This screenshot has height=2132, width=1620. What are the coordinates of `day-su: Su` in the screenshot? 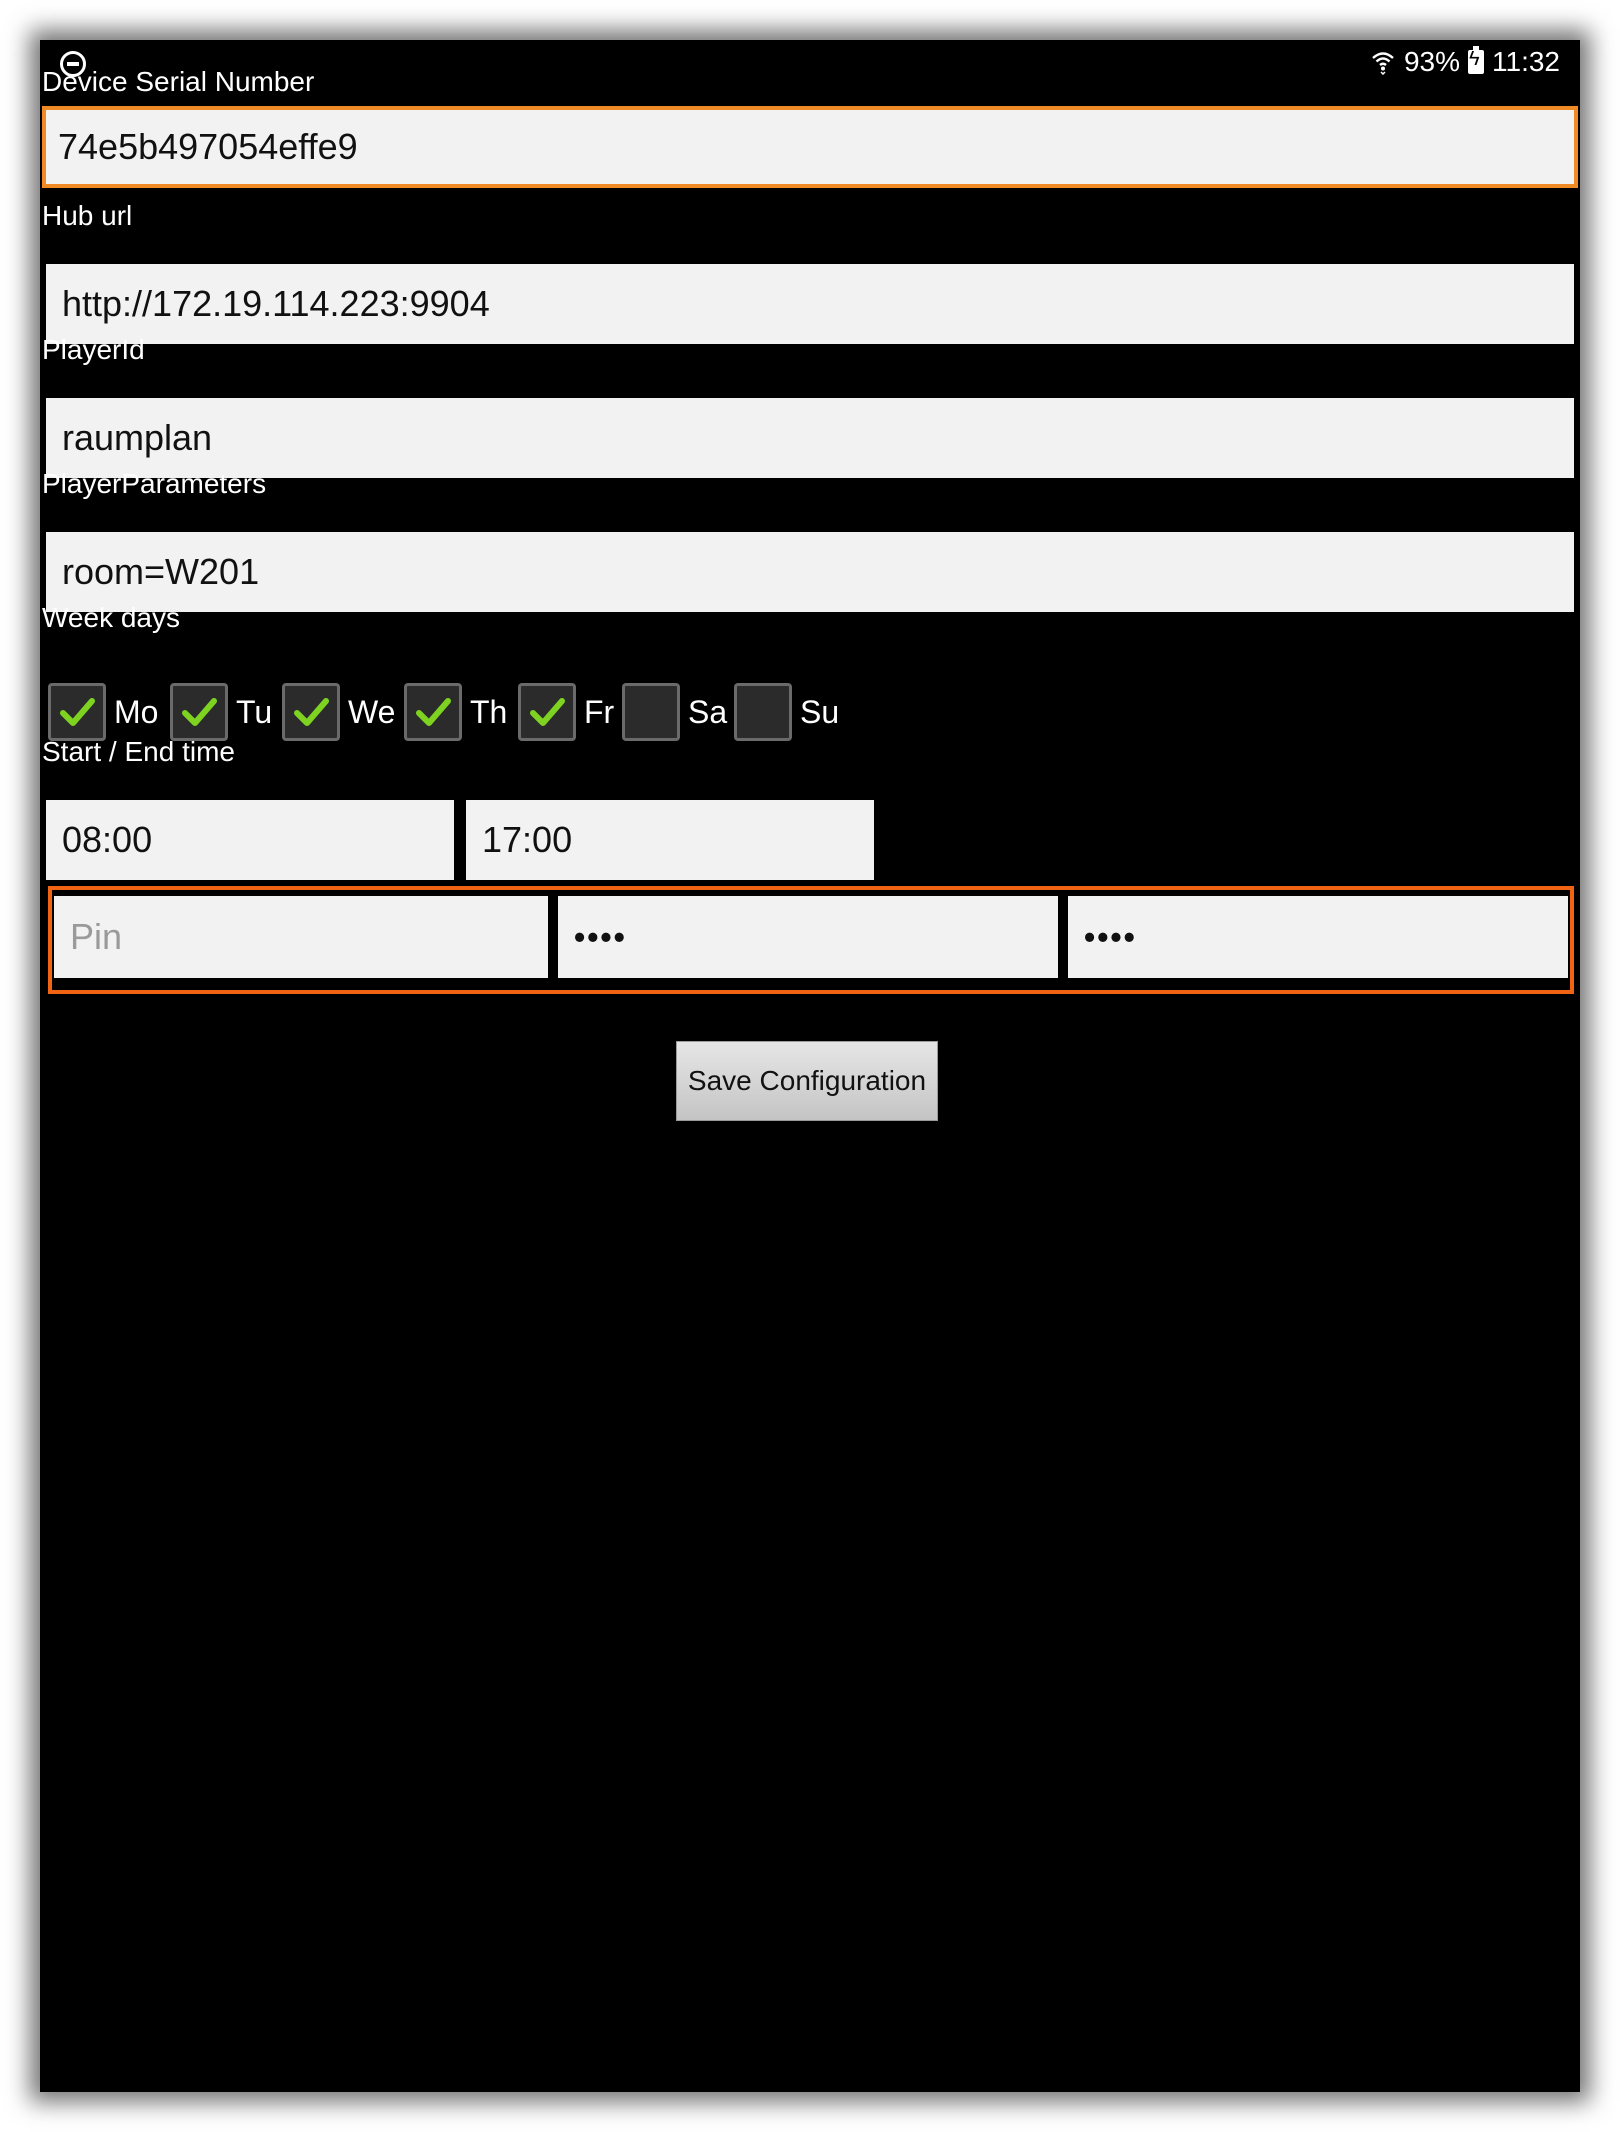 It's located at (786, 712).